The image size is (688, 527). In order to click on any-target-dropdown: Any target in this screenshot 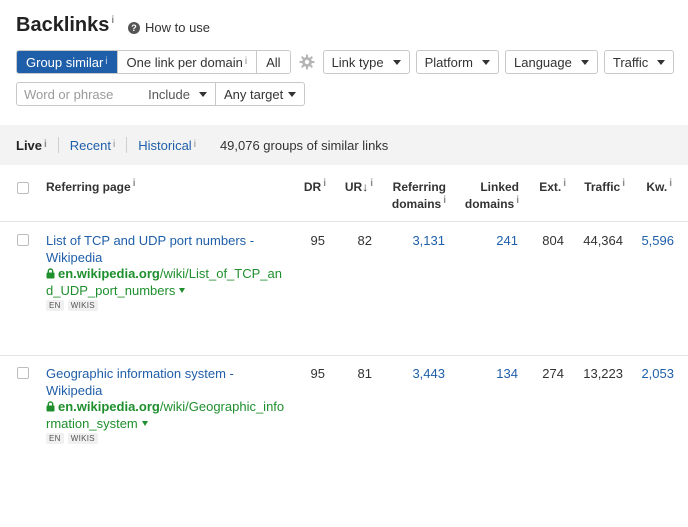, I will do `click(261, 94)`.